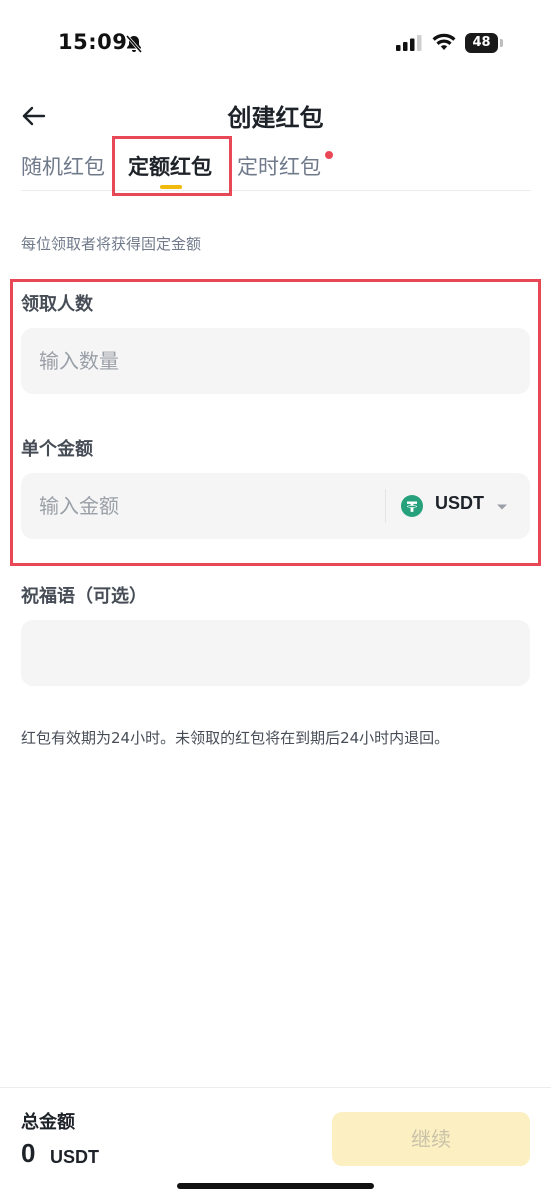 This screenshot has width=551, height=1200. I want to click on usdt-icon, so click(412, 506).